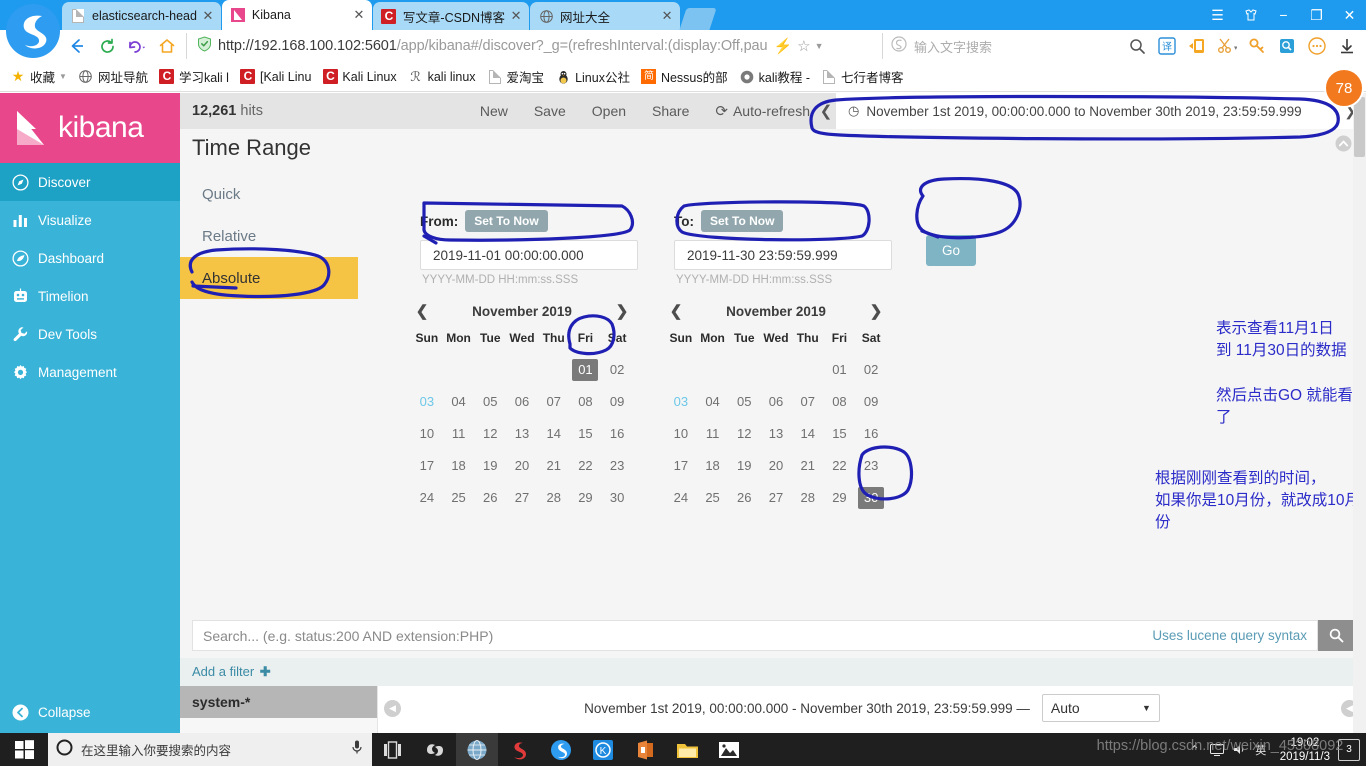  I want to click on sidebar-item-timelion: Timelion, so click(90, 296).